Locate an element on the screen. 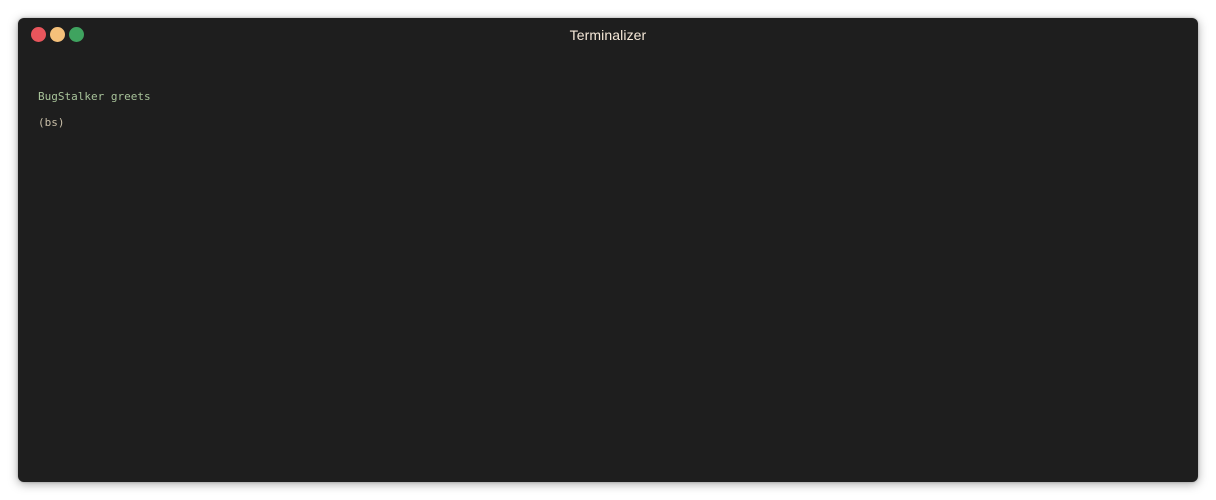  prompt-line: (bs) is located at coordinates (51, 122).